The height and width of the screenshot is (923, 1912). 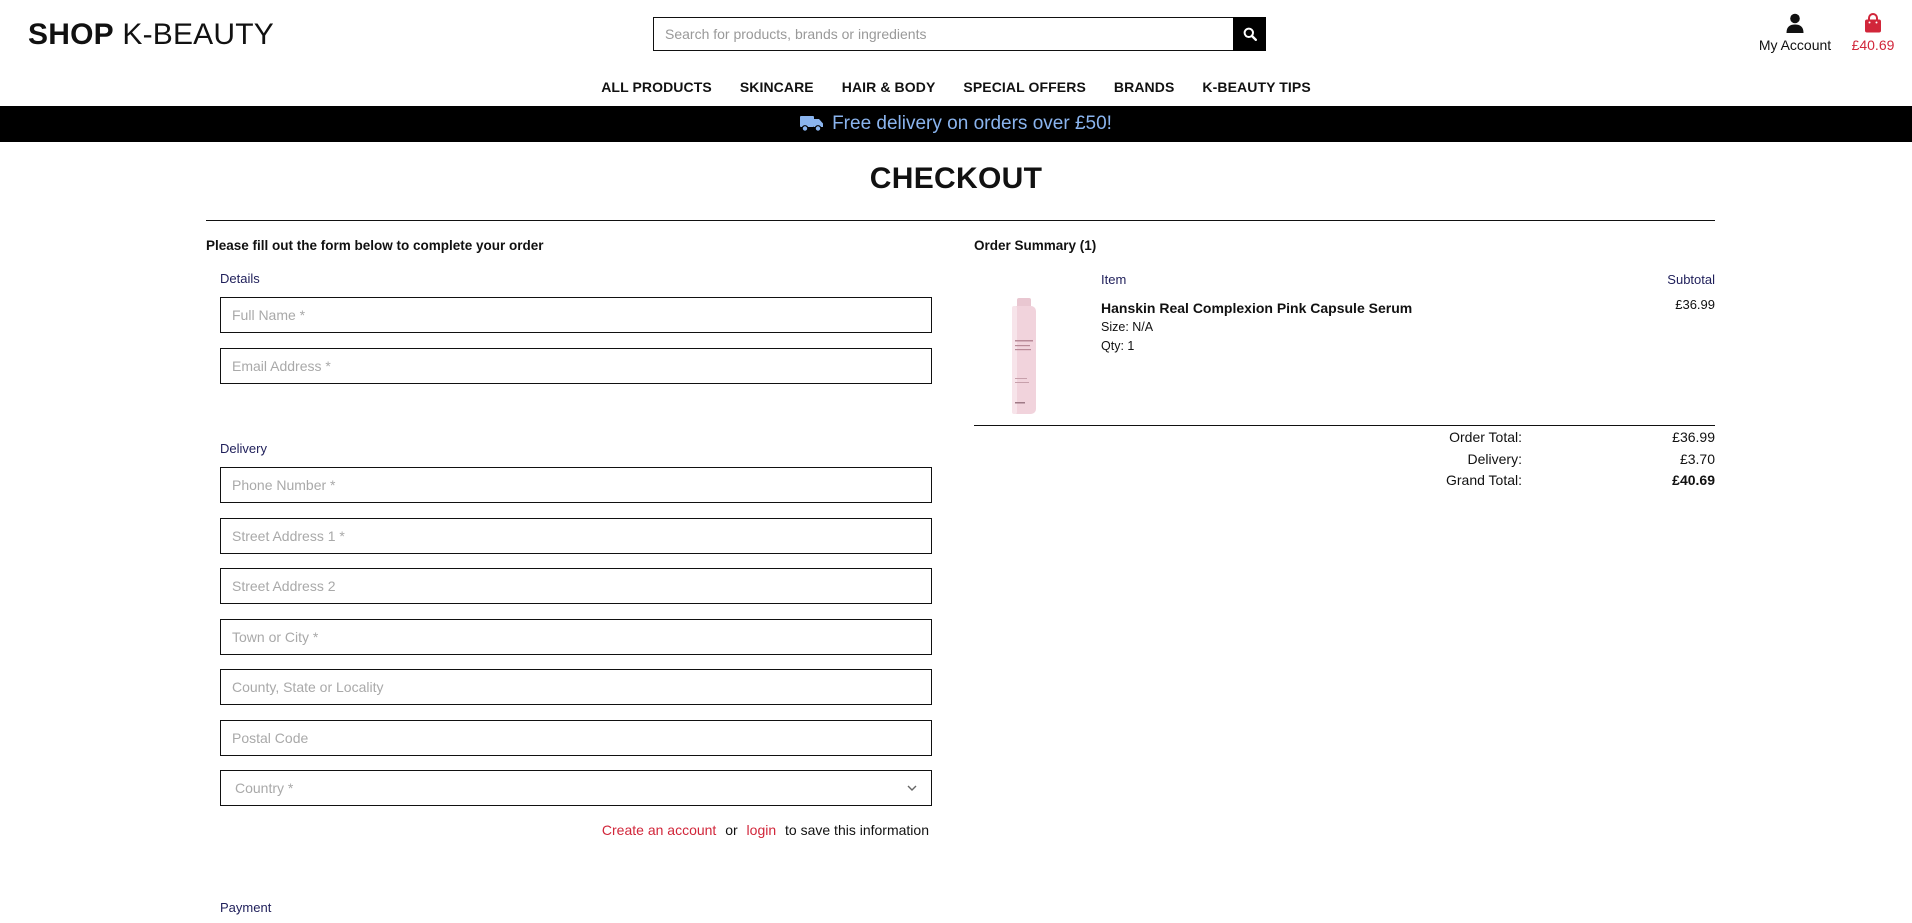 What do you see at coordinates (656, 87) in the screenshot?
I see `nav-all-products: ALL PRODUCTS` at bounding box center [656, 87].